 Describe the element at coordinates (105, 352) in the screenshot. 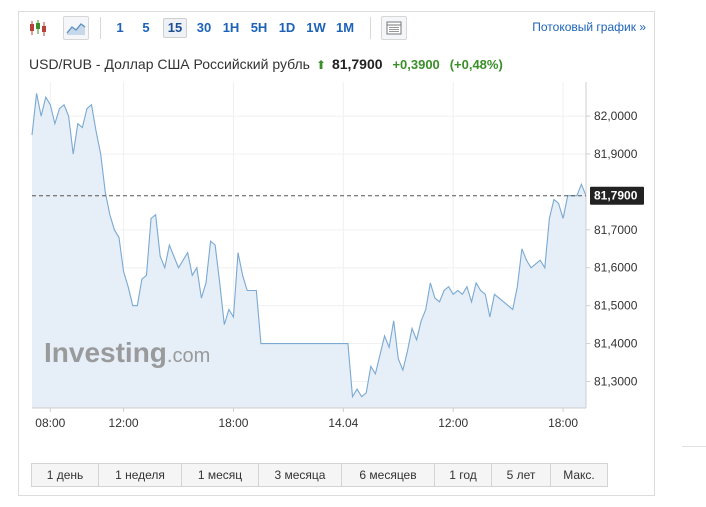

I see `watermark-brand: Investing` at that location.